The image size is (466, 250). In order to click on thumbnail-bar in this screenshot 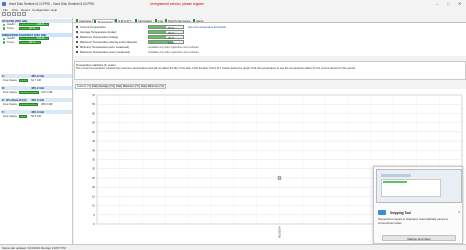, I will do `click(396, 175)`.